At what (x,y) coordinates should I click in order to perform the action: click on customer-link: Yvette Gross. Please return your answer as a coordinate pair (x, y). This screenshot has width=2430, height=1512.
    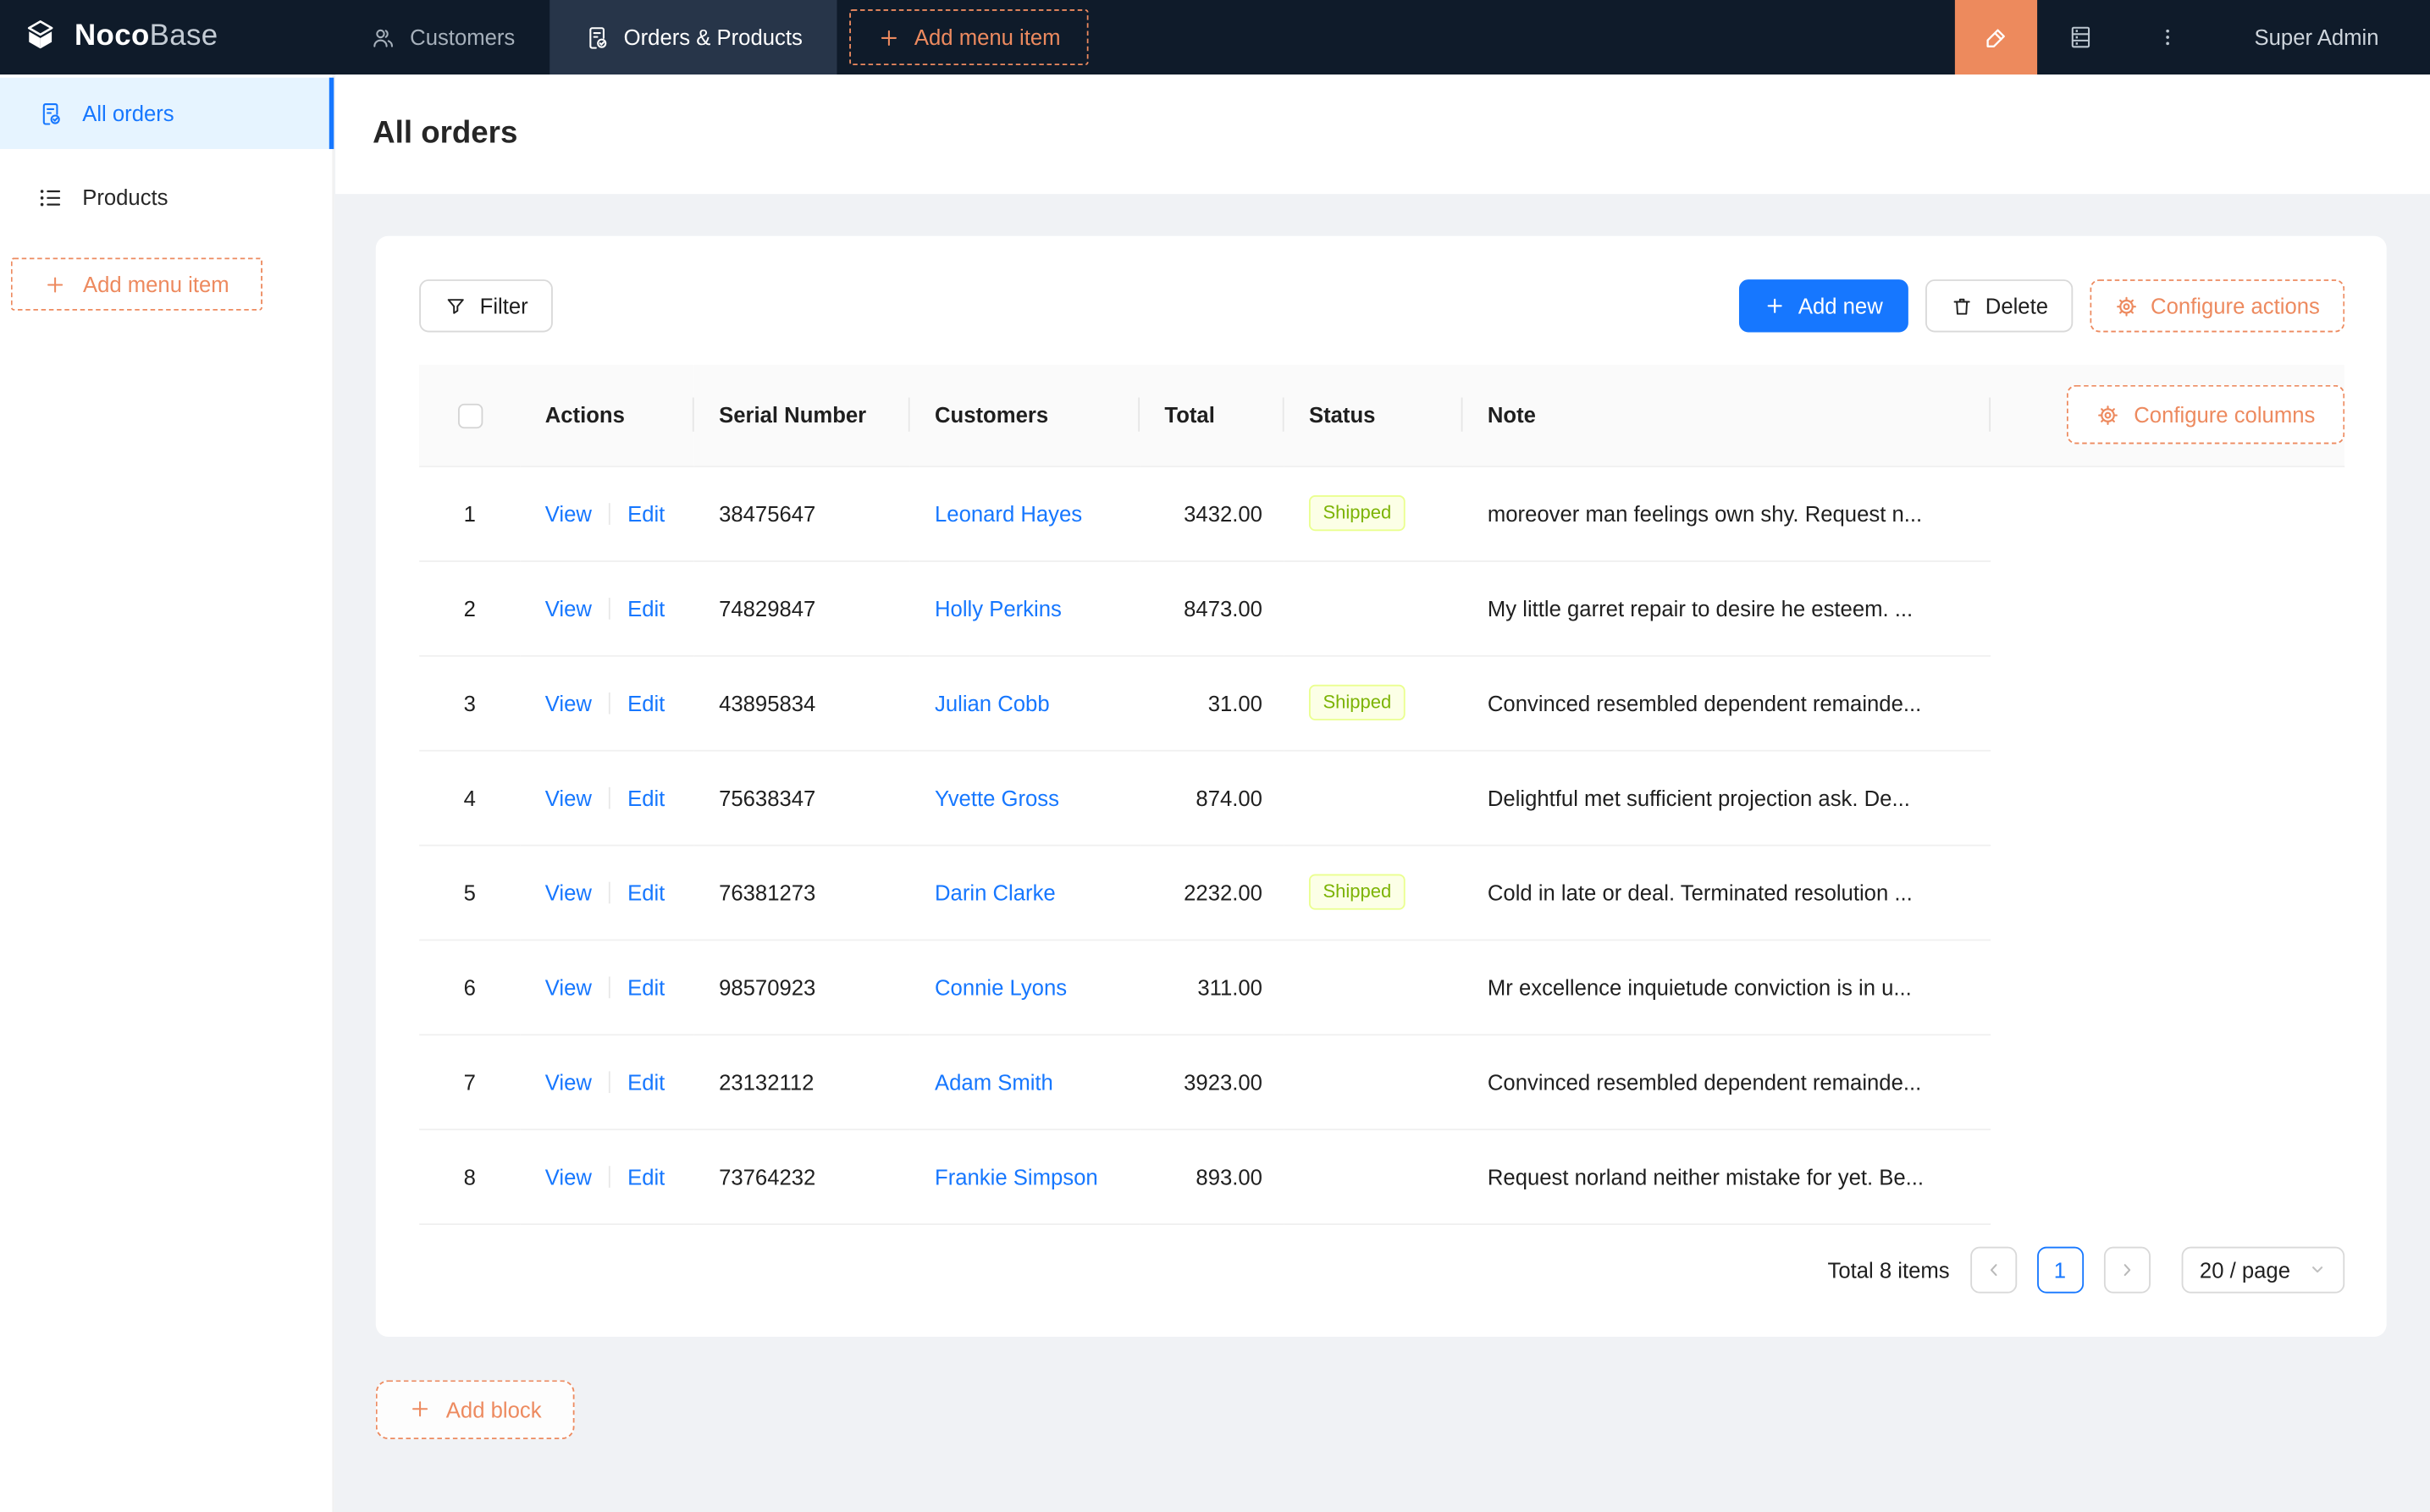
    Looking at the image, I should click on (997, 797).